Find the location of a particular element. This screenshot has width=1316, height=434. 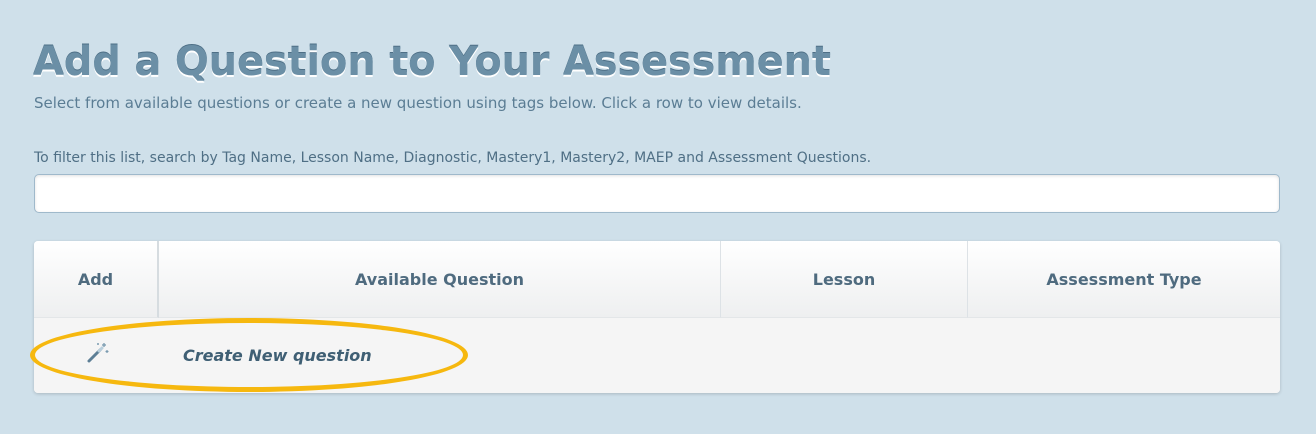

available-question-cell: Create New question is located at coordinates (440, 355).